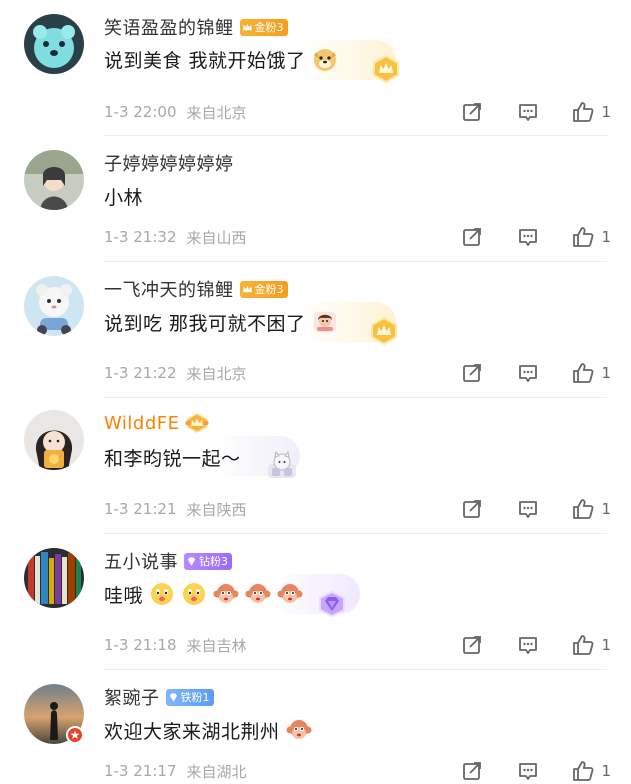 This screenshot has width=631, height=784. Describe the element at coordinates (216, 237) in the screenshot. I see `comment-location: 来自山西` at that location.